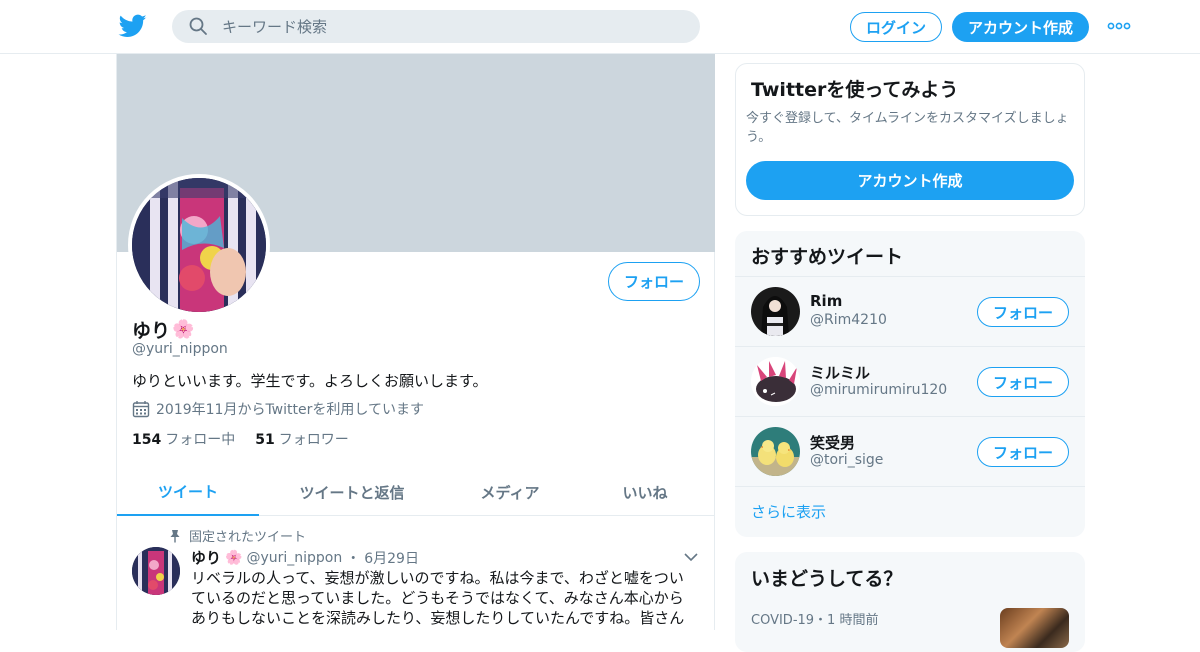 Image resolution: width=1200 pixels, height=652 pixels. What do you see at coordinates (452, 26) in the screenshot?
I see `search-input` at bounding box center [452, 26].